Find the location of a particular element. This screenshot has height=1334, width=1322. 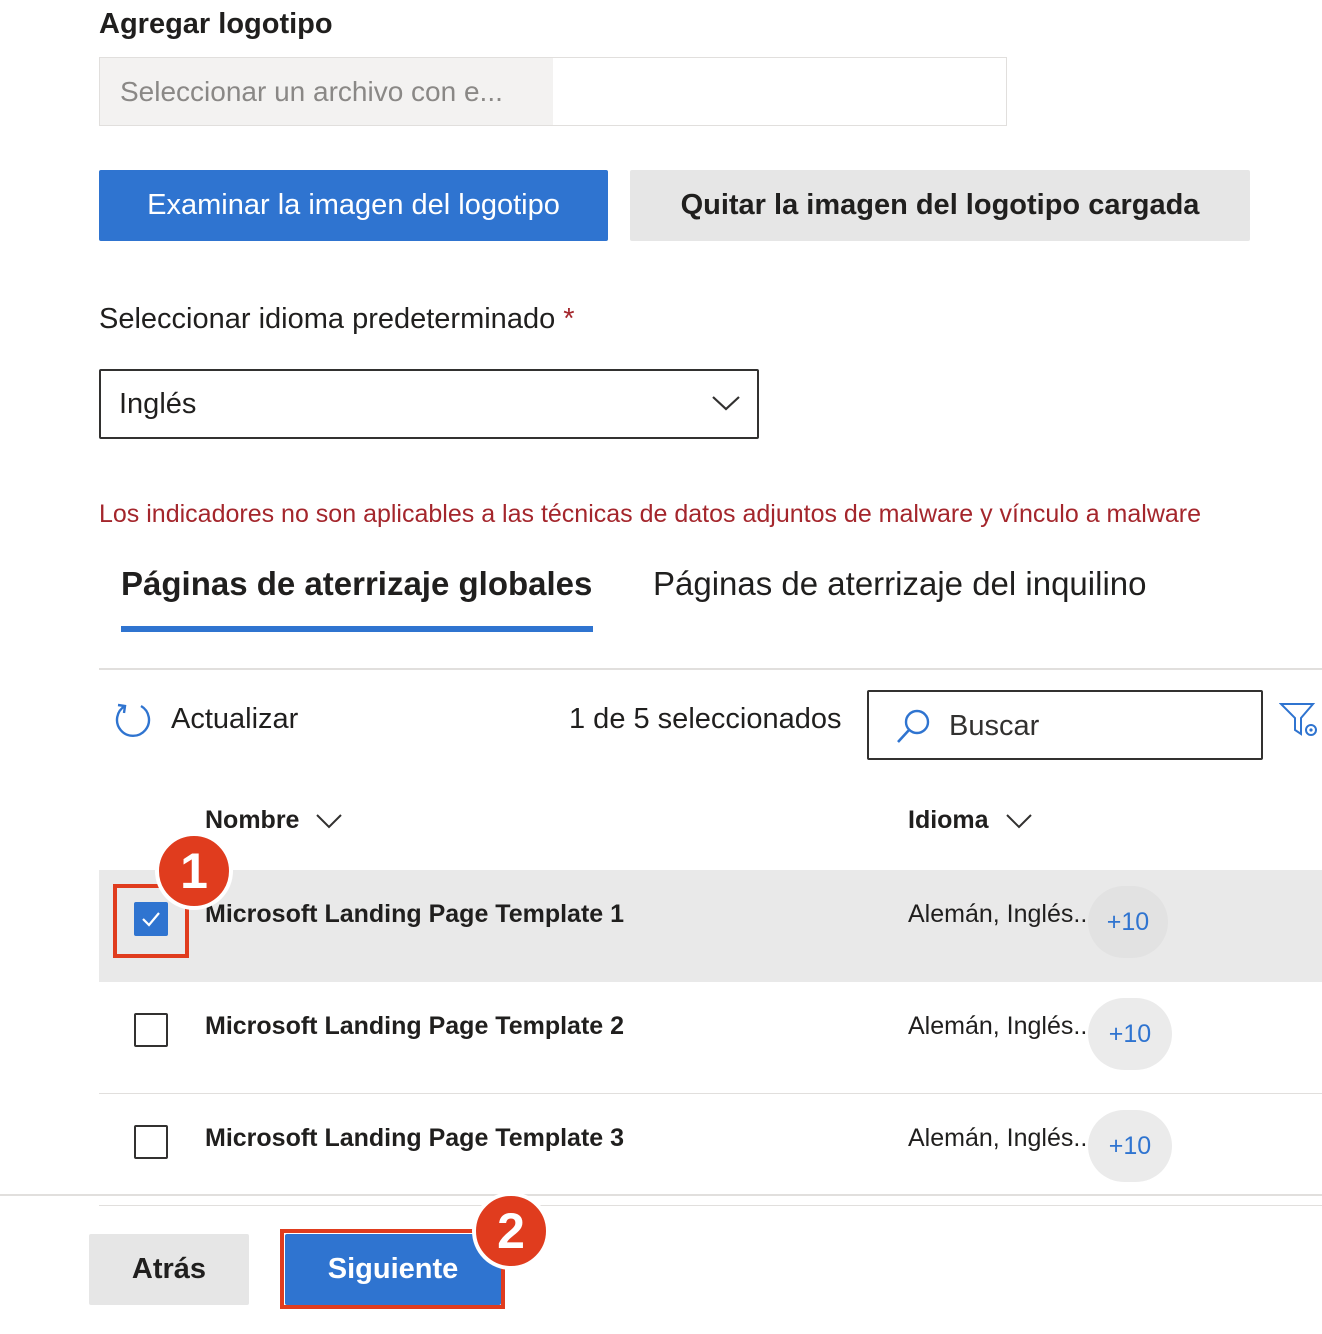

column-header-language-label: Idioma is located at coordinates (948, 820).